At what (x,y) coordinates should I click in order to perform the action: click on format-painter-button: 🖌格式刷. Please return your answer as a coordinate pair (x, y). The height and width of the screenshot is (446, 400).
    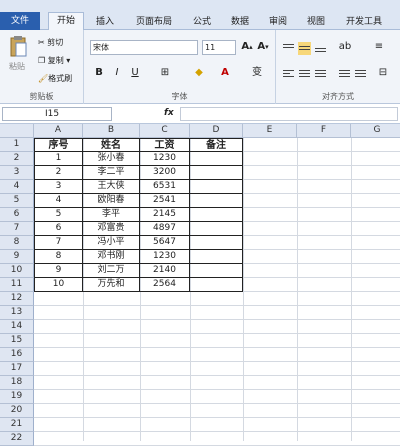
    Looking at the image, I should click on (55, 79).